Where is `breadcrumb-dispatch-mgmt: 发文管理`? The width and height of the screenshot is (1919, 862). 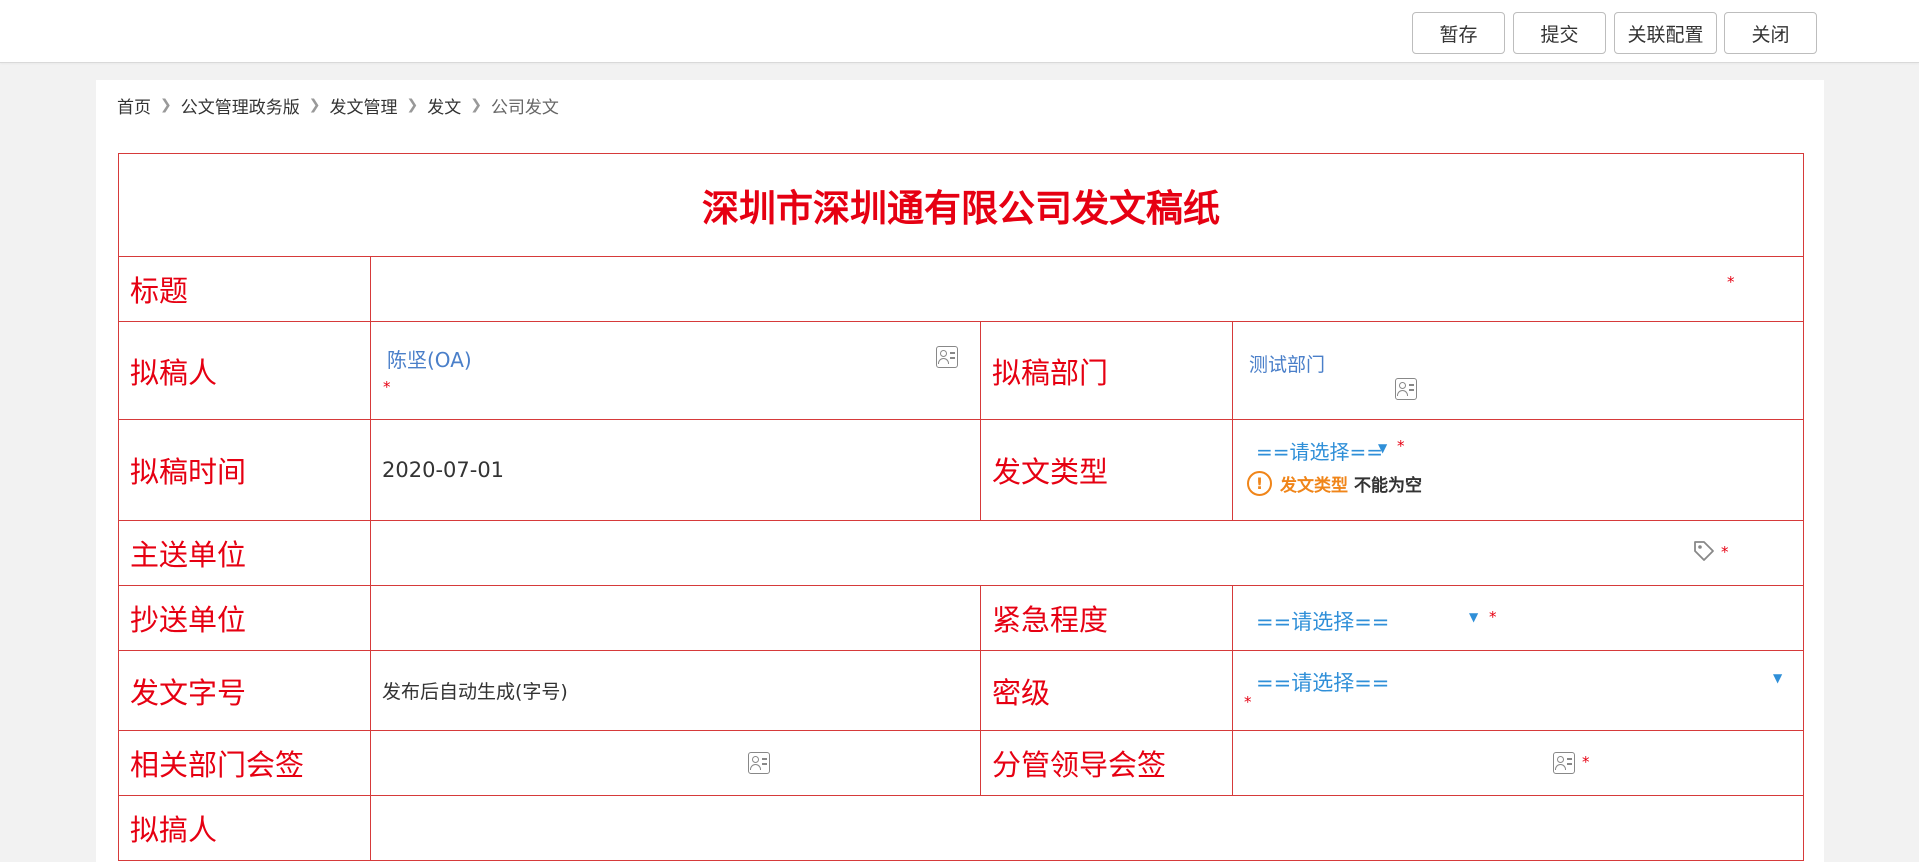 breadcrumb-dispatch-mgmt: 发文管理 is located at coordinates (363, 105).